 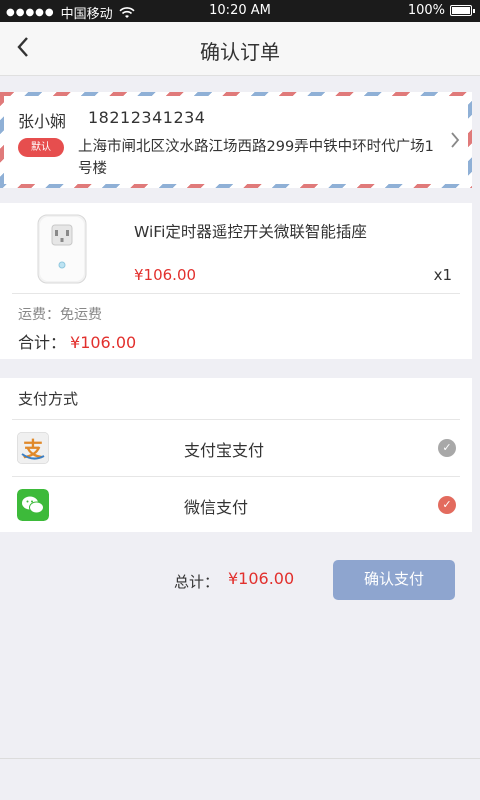 What do you see at coordinates (426, 10) in the screenshot?
I see `battery-percent: 100%` at bounding box center [426, 10].